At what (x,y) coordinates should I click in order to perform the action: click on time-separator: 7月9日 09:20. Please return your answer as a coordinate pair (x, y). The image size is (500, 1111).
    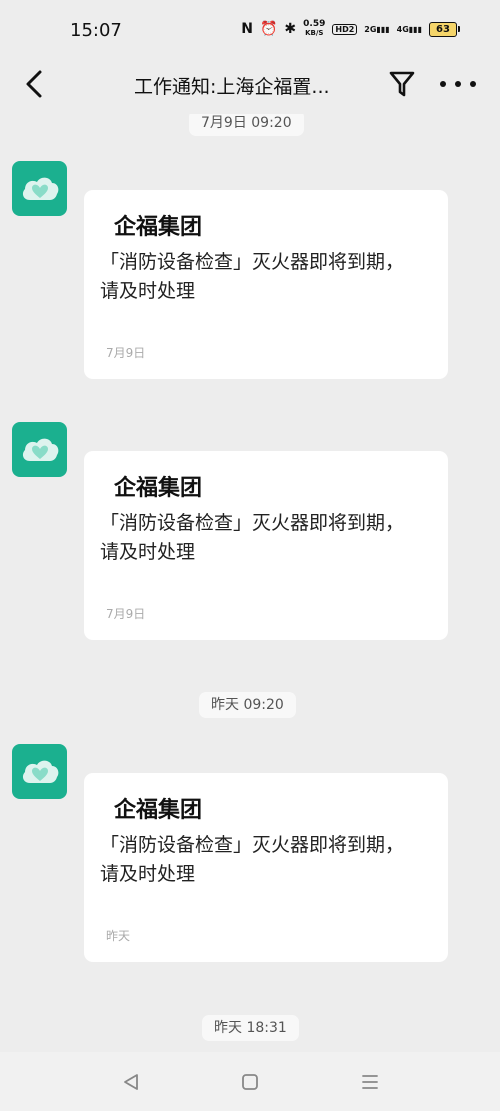
    Looking at the image, I should click on (246, 125).